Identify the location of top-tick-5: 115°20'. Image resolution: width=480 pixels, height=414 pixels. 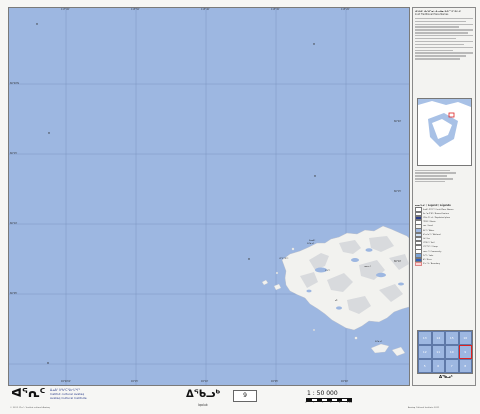
(345, 9).